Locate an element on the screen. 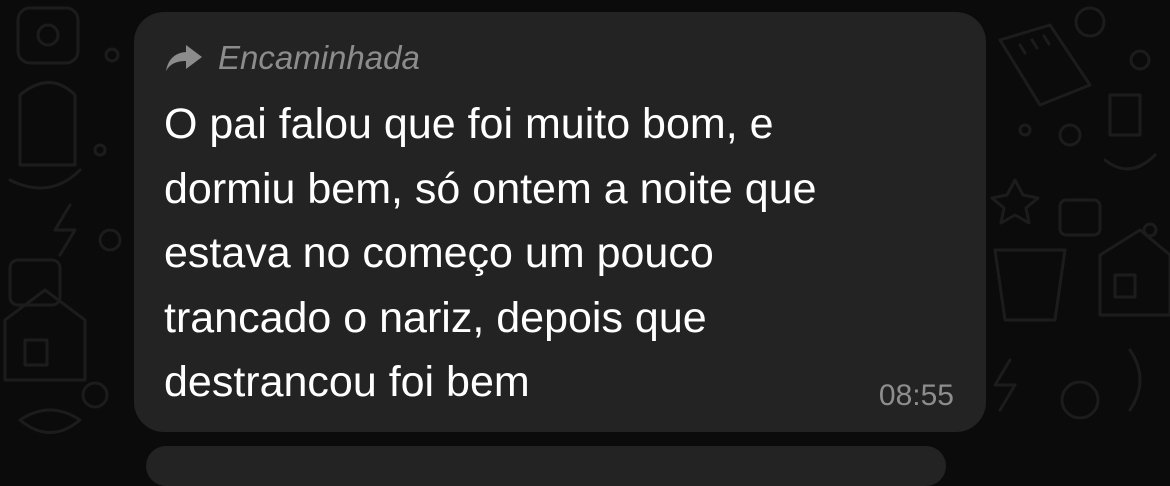  cup-doodle-icon is located at coordinates (1030, 285).